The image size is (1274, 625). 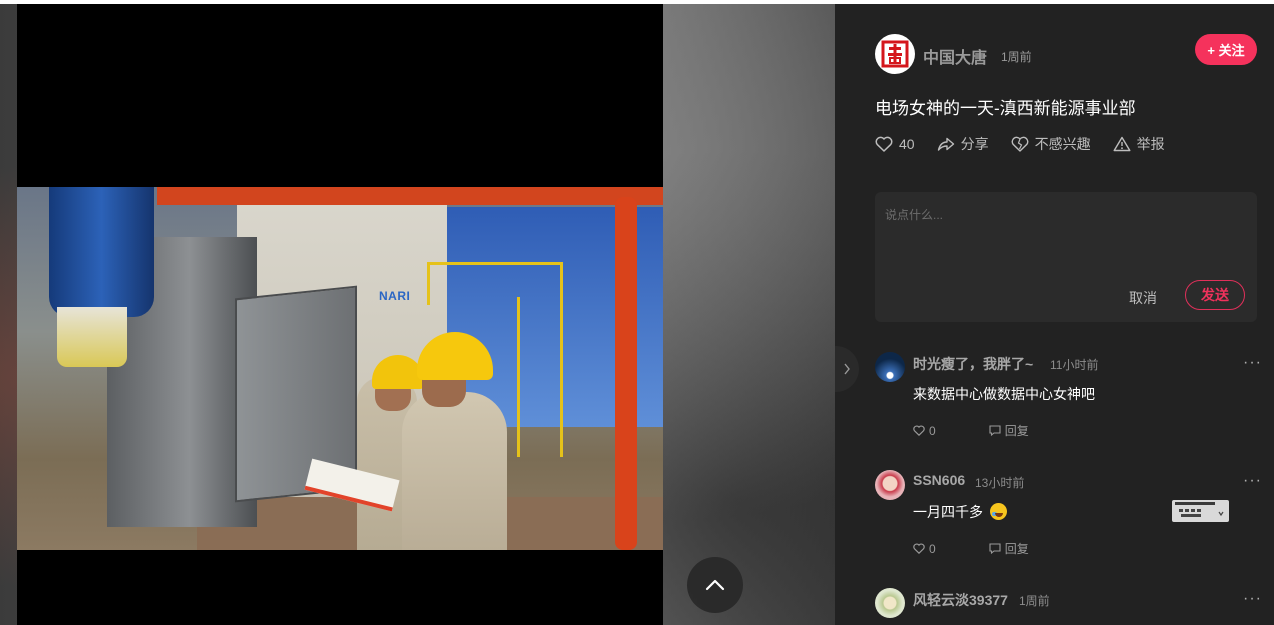 I want to click on dislike-label: 不感兴趣, so click(x=1062, y=144).